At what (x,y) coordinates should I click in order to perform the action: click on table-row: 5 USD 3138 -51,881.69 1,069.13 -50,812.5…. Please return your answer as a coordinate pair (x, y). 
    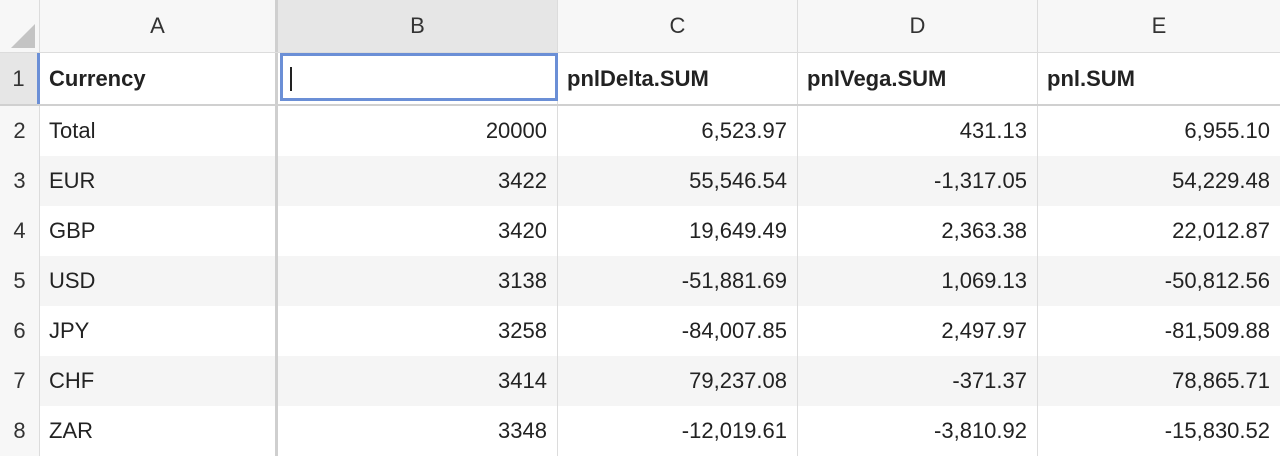
    Looking at the image, I should click on (640, 281).